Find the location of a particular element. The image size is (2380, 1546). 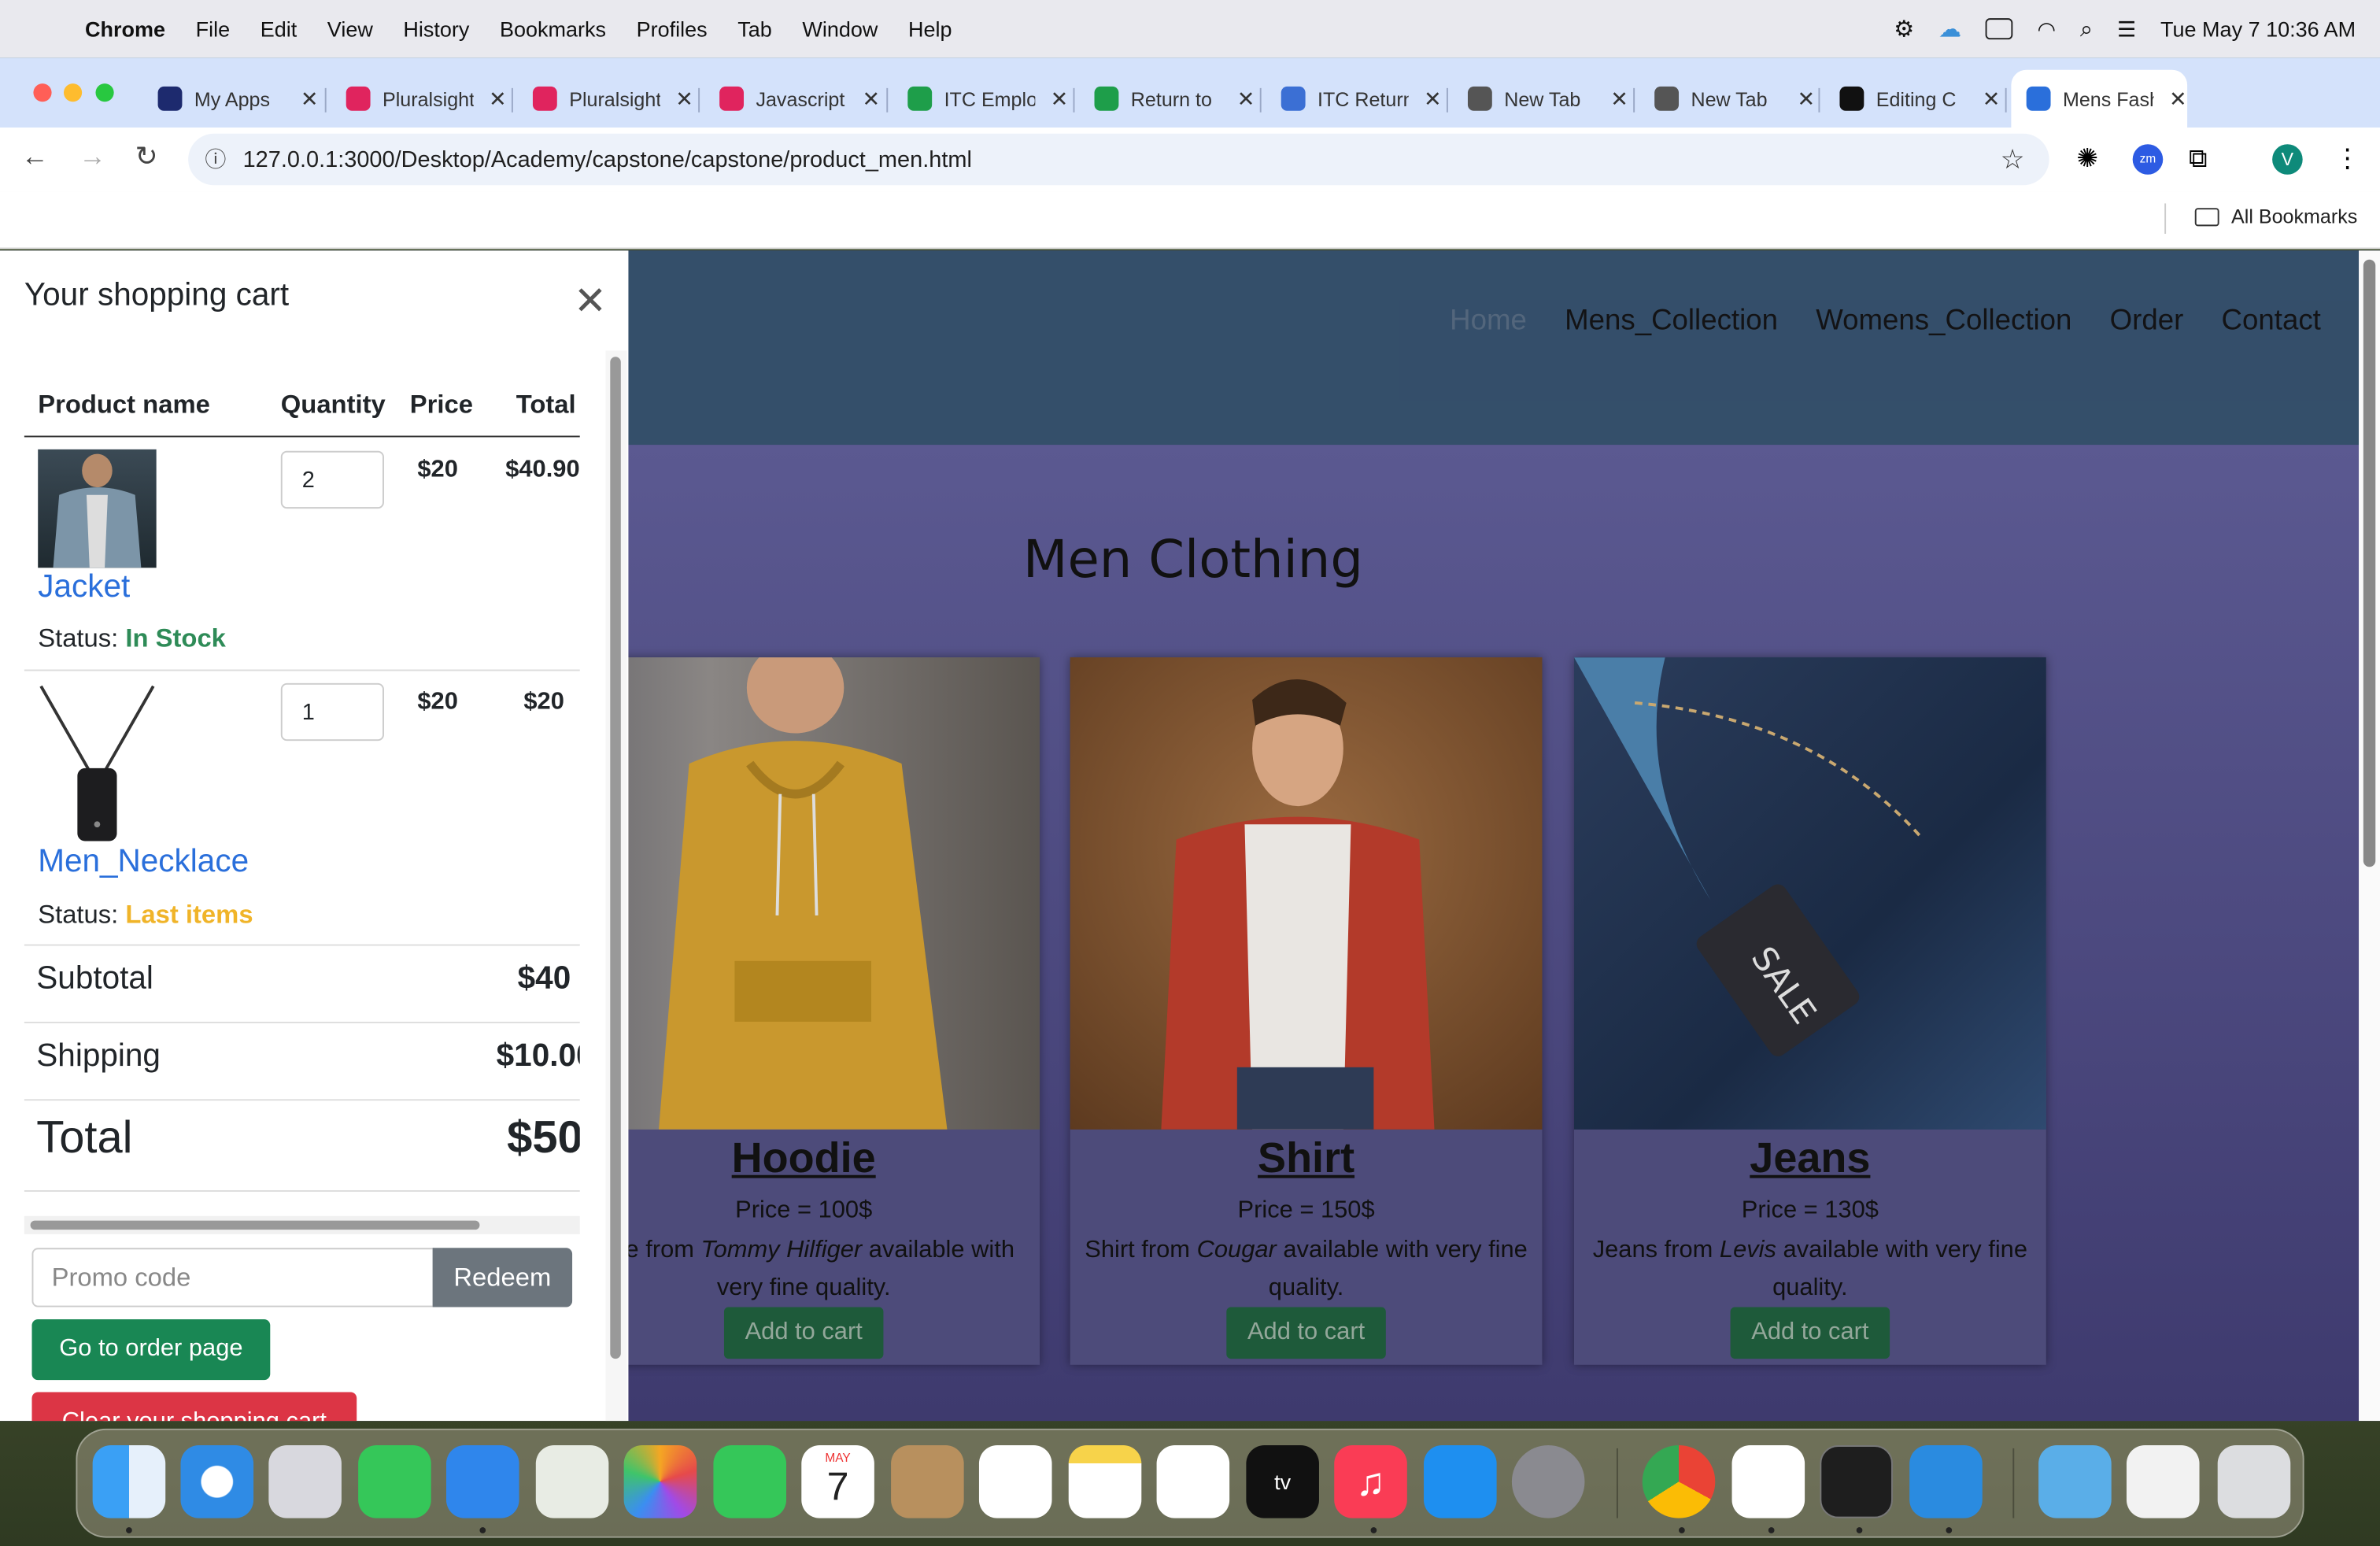

extensions-puzzle-icon: ⧉ is located at coordinates (2204, 159).